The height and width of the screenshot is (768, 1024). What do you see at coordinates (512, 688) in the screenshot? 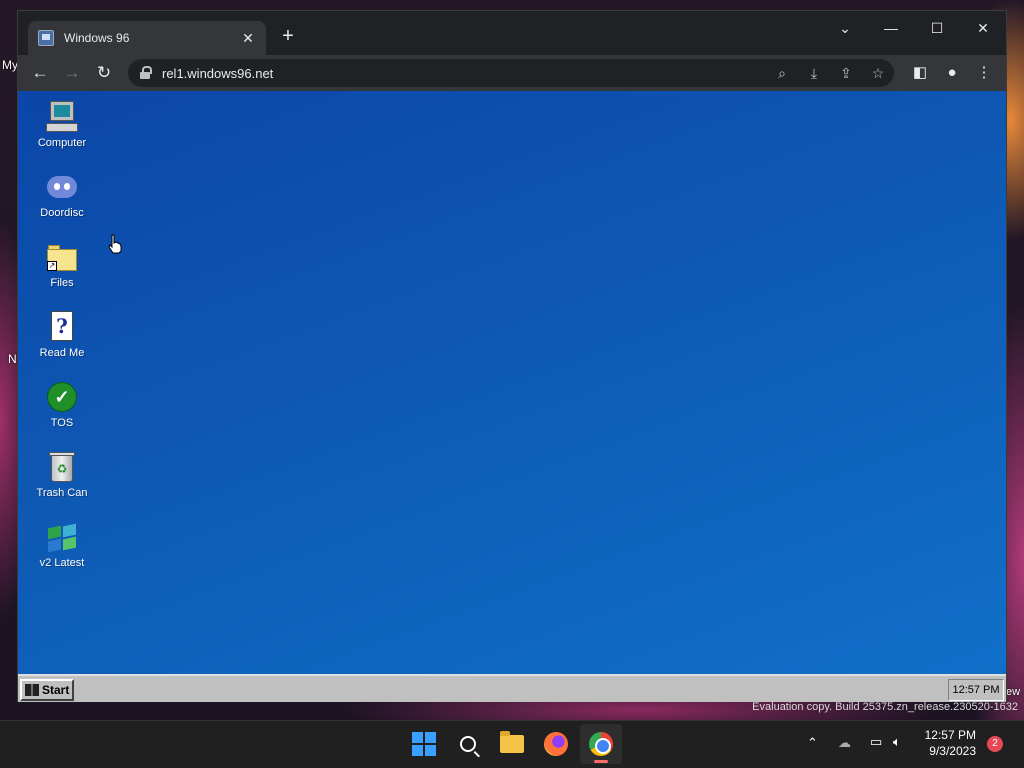
I see `w96-taskbar: Start 12:57 PM` at bounding box center [512, 688].